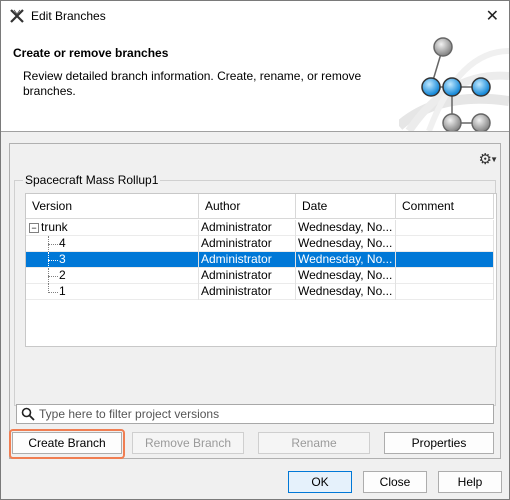  I want to click on version-cell: trunk, so click(54, 227).